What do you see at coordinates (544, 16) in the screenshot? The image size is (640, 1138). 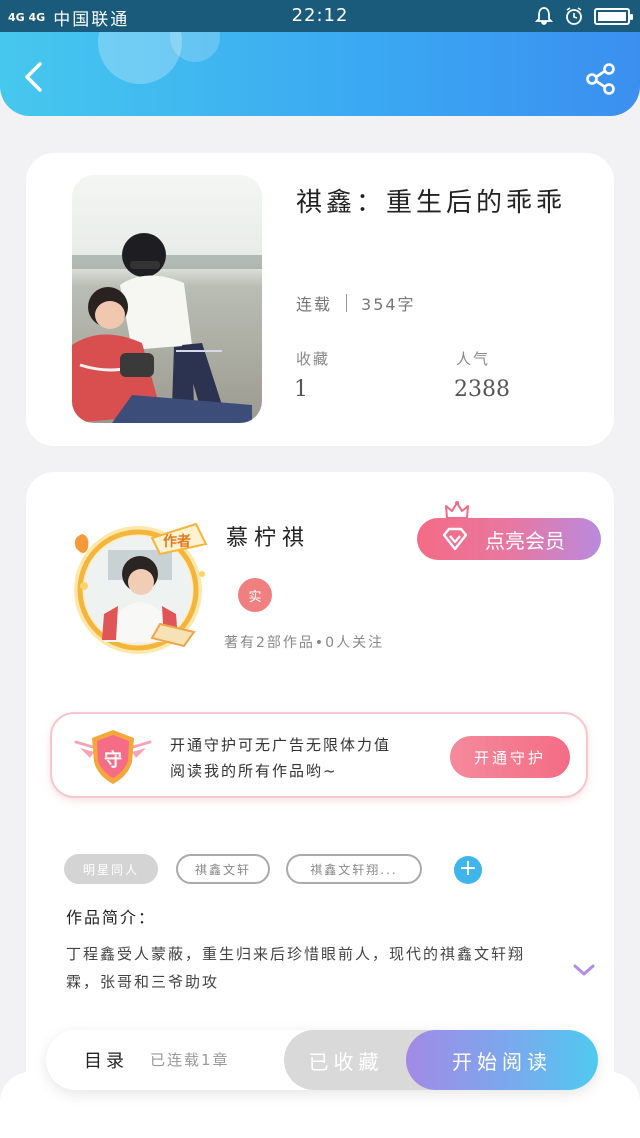 I see `notification-icon` at bounding box center [544, 16].